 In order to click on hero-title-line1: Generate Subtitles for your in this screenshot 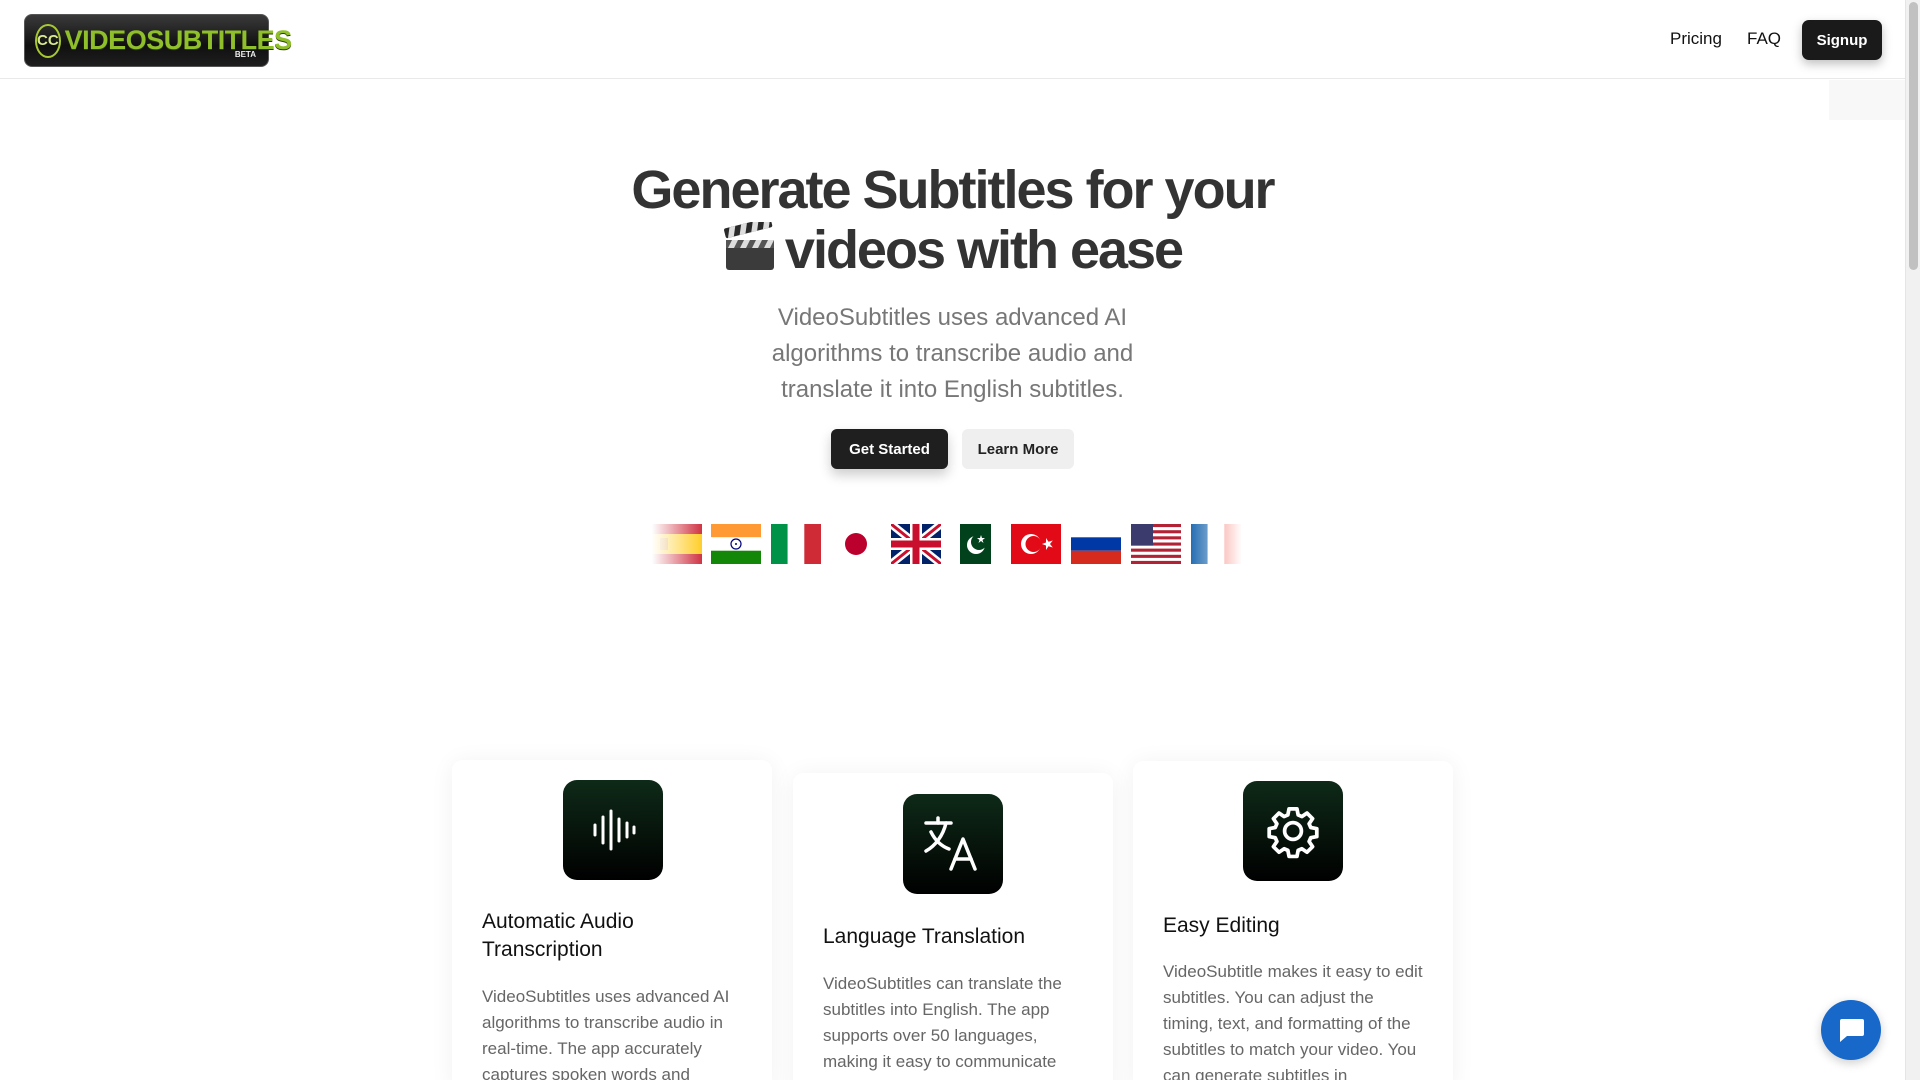, I will do `click(953, 190)`.